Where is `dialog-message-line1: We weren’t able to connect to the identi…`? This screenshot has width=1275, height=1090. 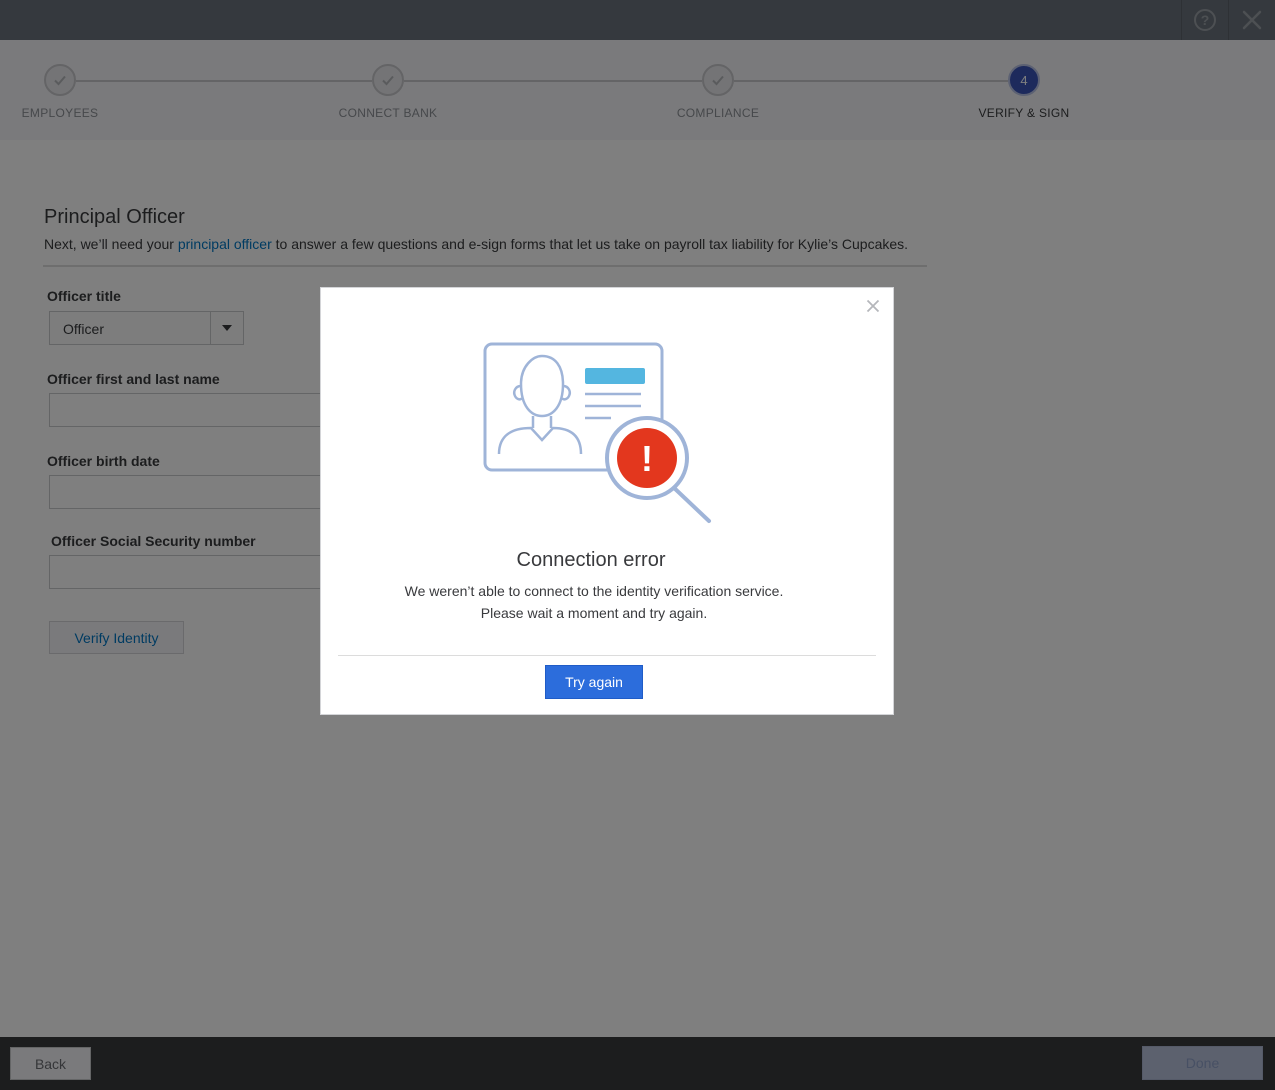
dialog-message-line1: We weren’t able to connect to the identi… is located at coordinates (594, 591).